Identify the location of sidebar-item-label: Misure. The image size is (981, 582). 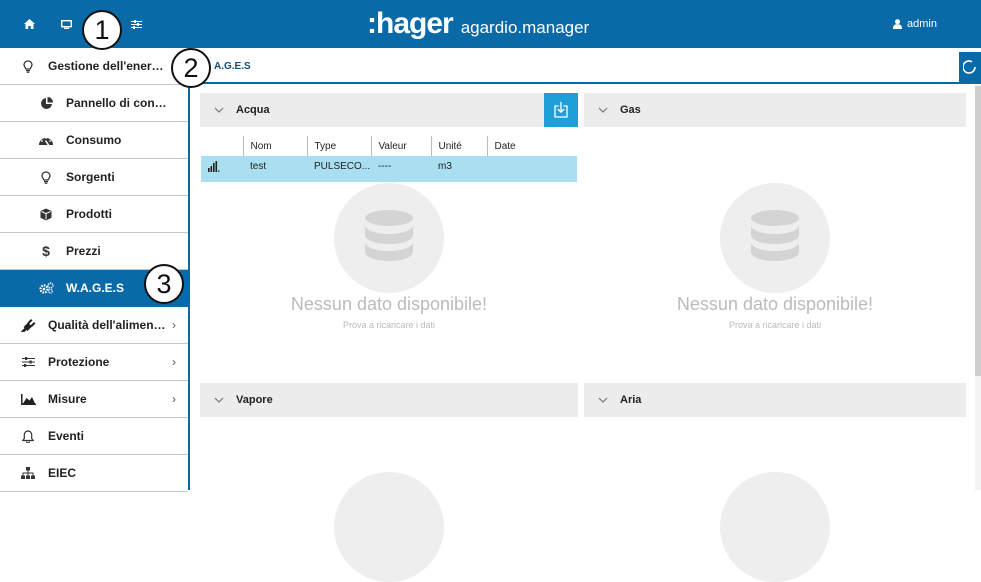
(67, 399).